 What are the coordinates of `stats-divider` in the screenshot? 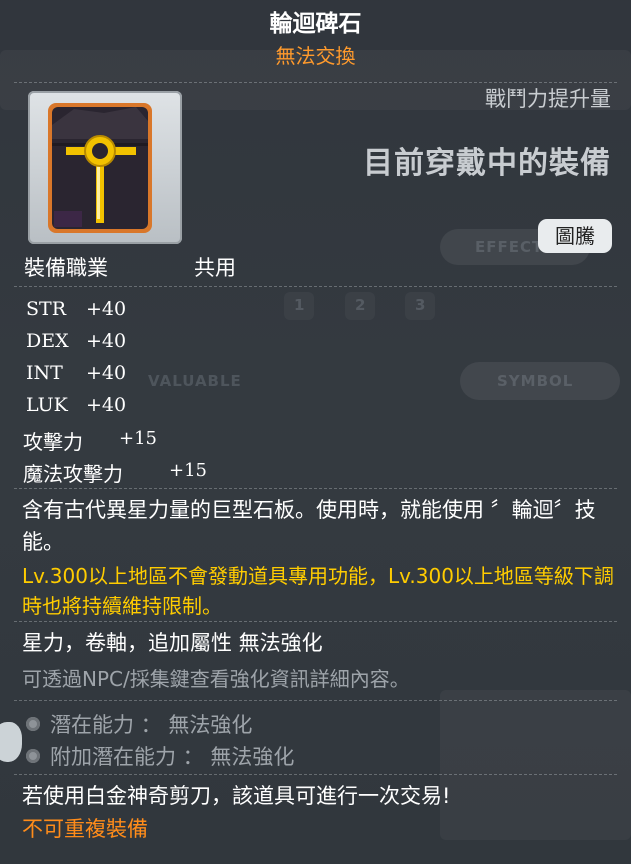 It's located at (315, 489).